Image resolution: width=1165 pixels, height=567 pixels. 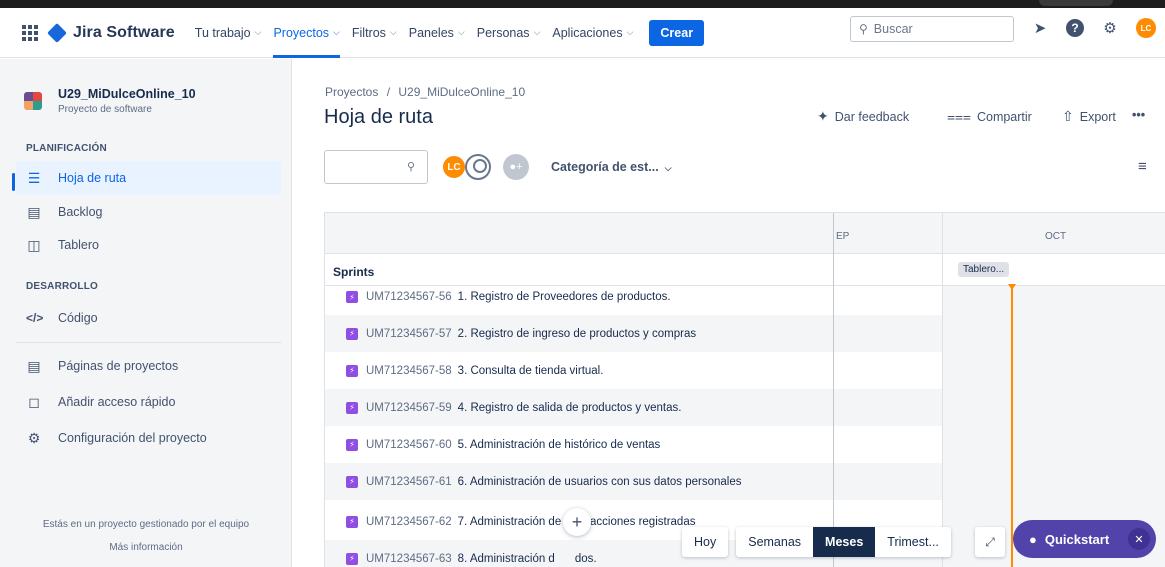 What do you see at coordinates (148, 318) in the screenshot?
I see `sidebar-item-code: </> Código` at bounding box center [148, 318].